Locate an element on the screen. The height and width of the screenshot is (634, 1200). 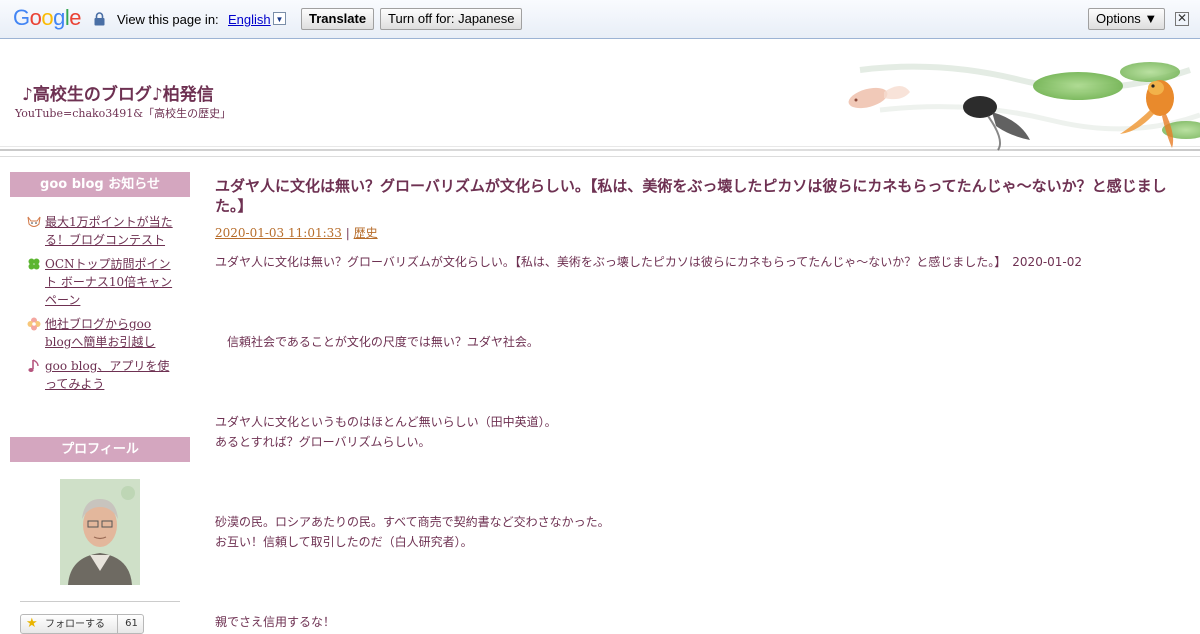
flower-icon is located at coordinates (34, 324).